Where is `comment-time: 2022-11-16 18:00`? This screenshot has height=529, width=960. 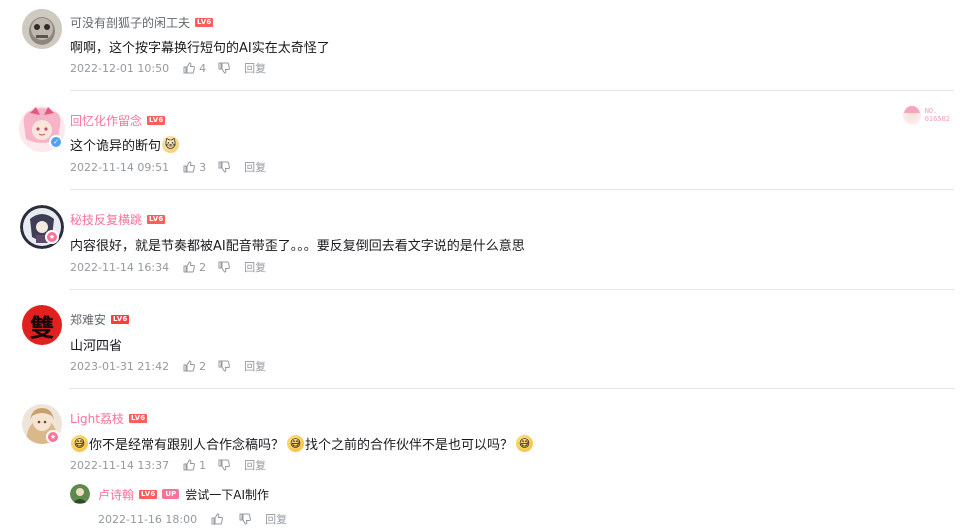 comment-time: 2022-11-16 18:00 is located at coordinates (148, 519).